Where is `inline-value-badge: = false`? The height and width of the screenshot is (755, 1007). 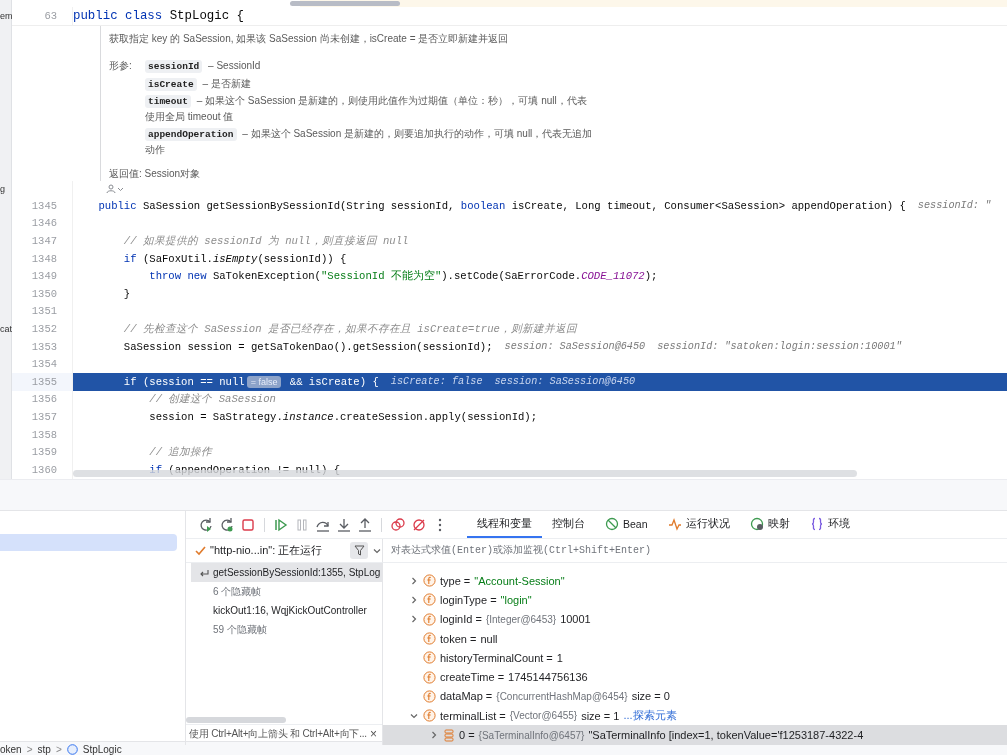
inline-value-badge: = false is located at coordinates (264, 381).